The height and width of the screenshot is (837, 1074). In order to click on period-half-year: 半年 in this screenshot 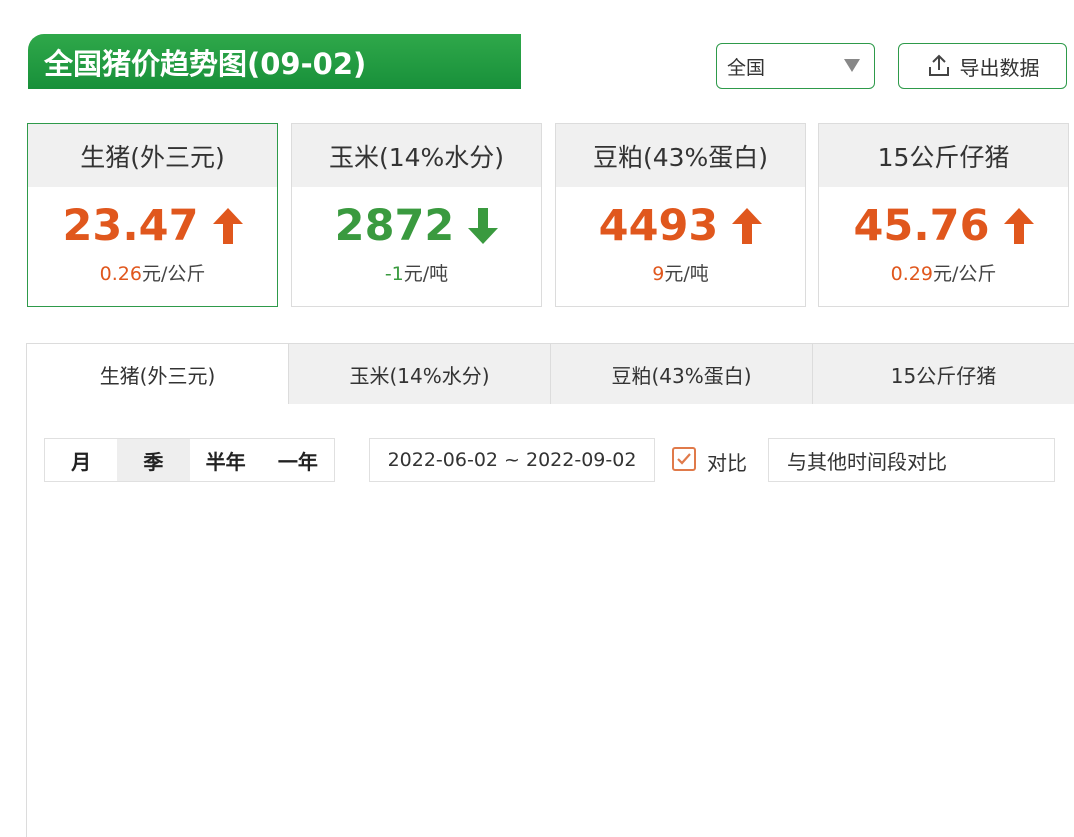, I will do `click(226, 460)`.